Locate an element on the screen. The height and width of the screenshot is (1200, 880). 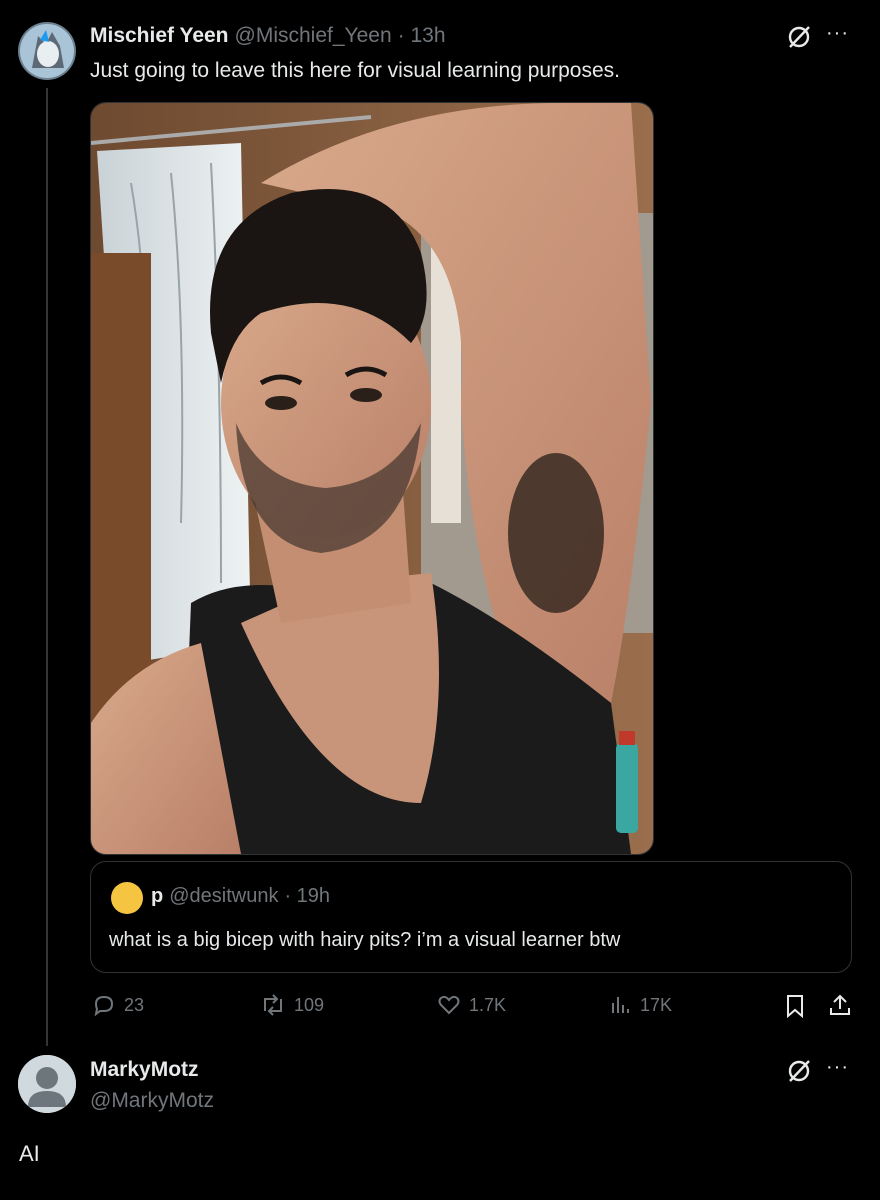
reply-count: 23 is located at coordinates (134, 1004).